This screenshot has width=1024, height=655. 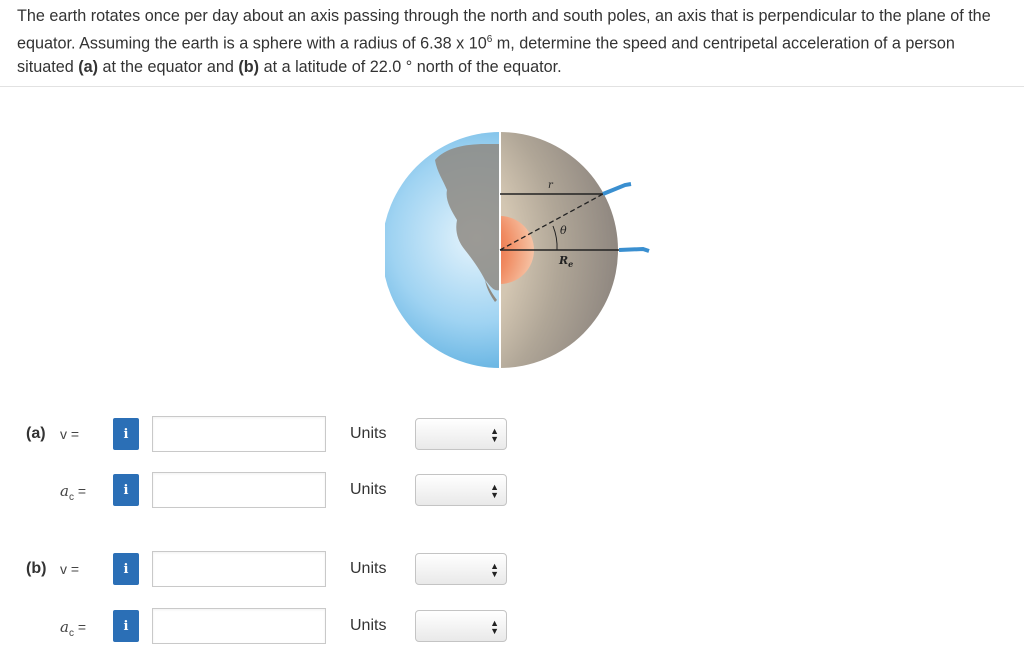 I want to click on label-theta: θ, so click(x=563, y=230).